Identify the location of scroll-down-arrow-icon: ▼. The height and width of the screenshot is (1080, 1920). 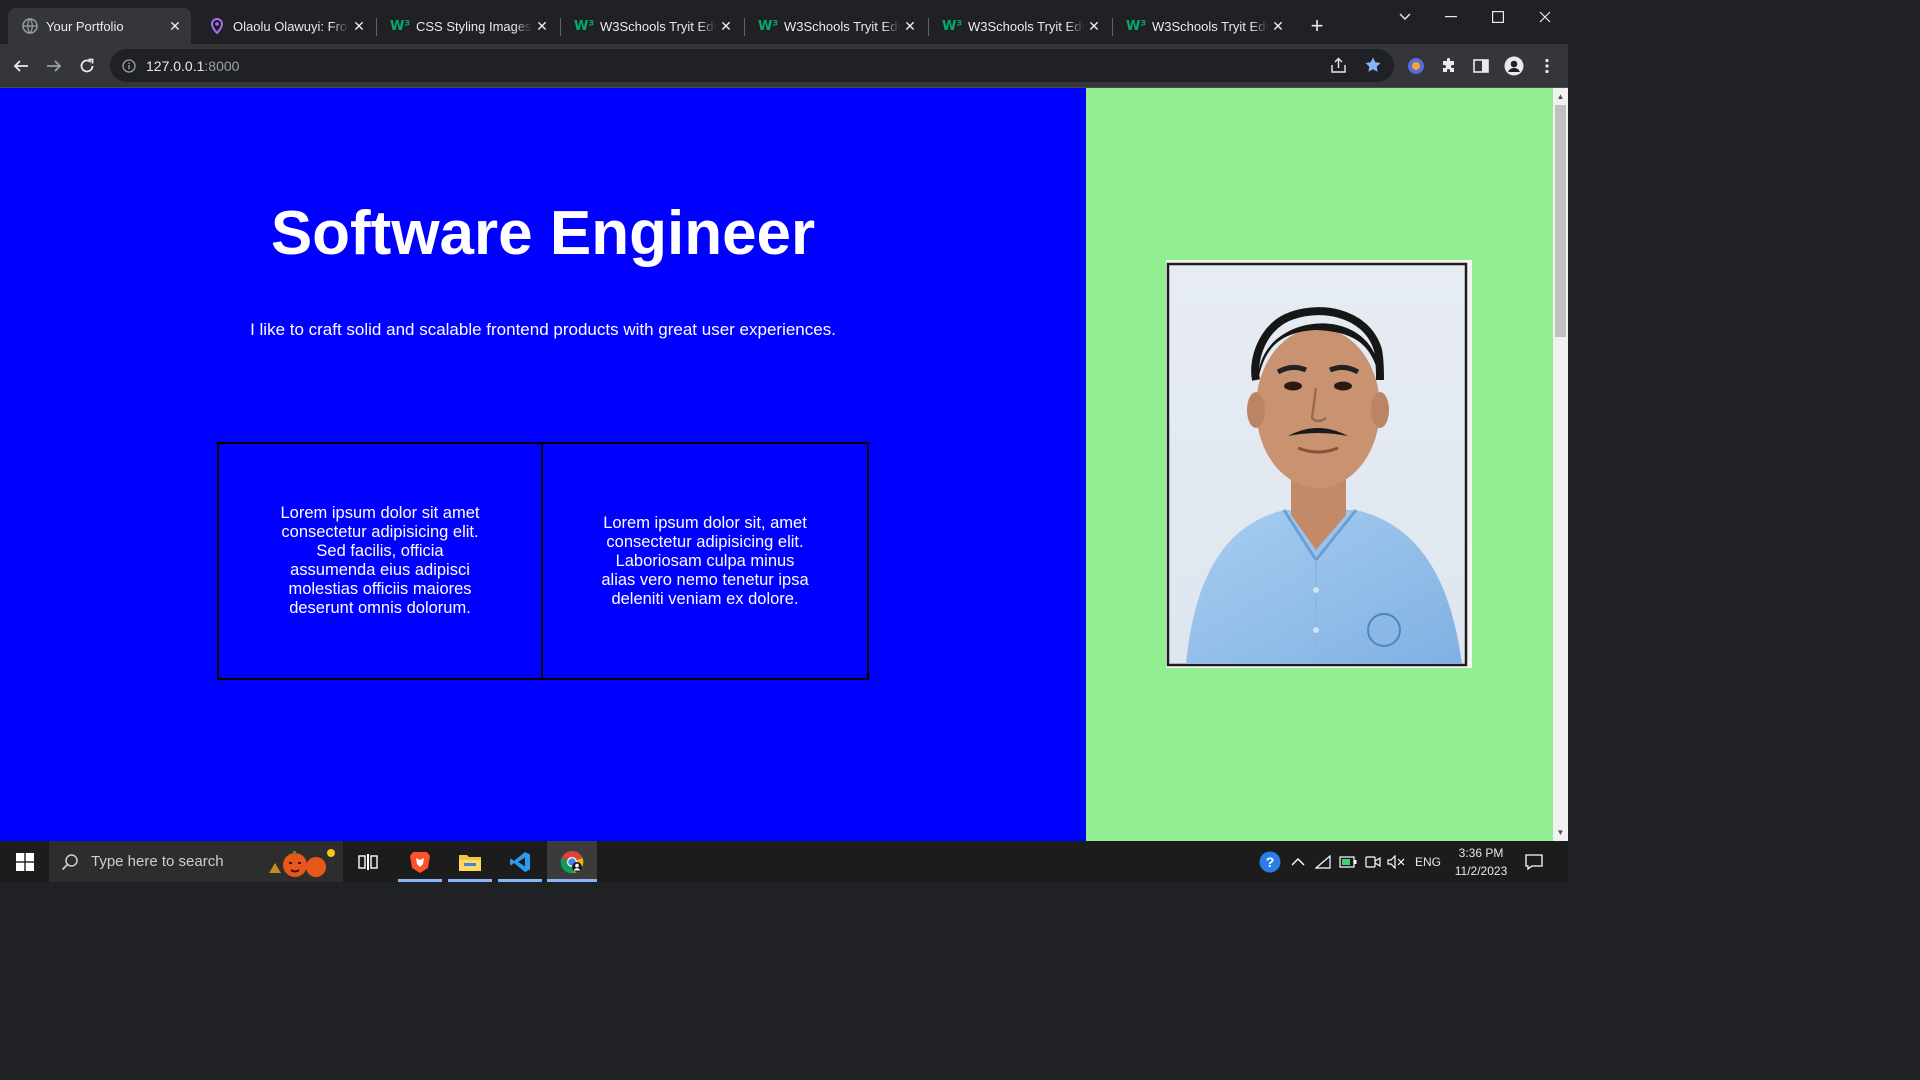
(1560, 832).